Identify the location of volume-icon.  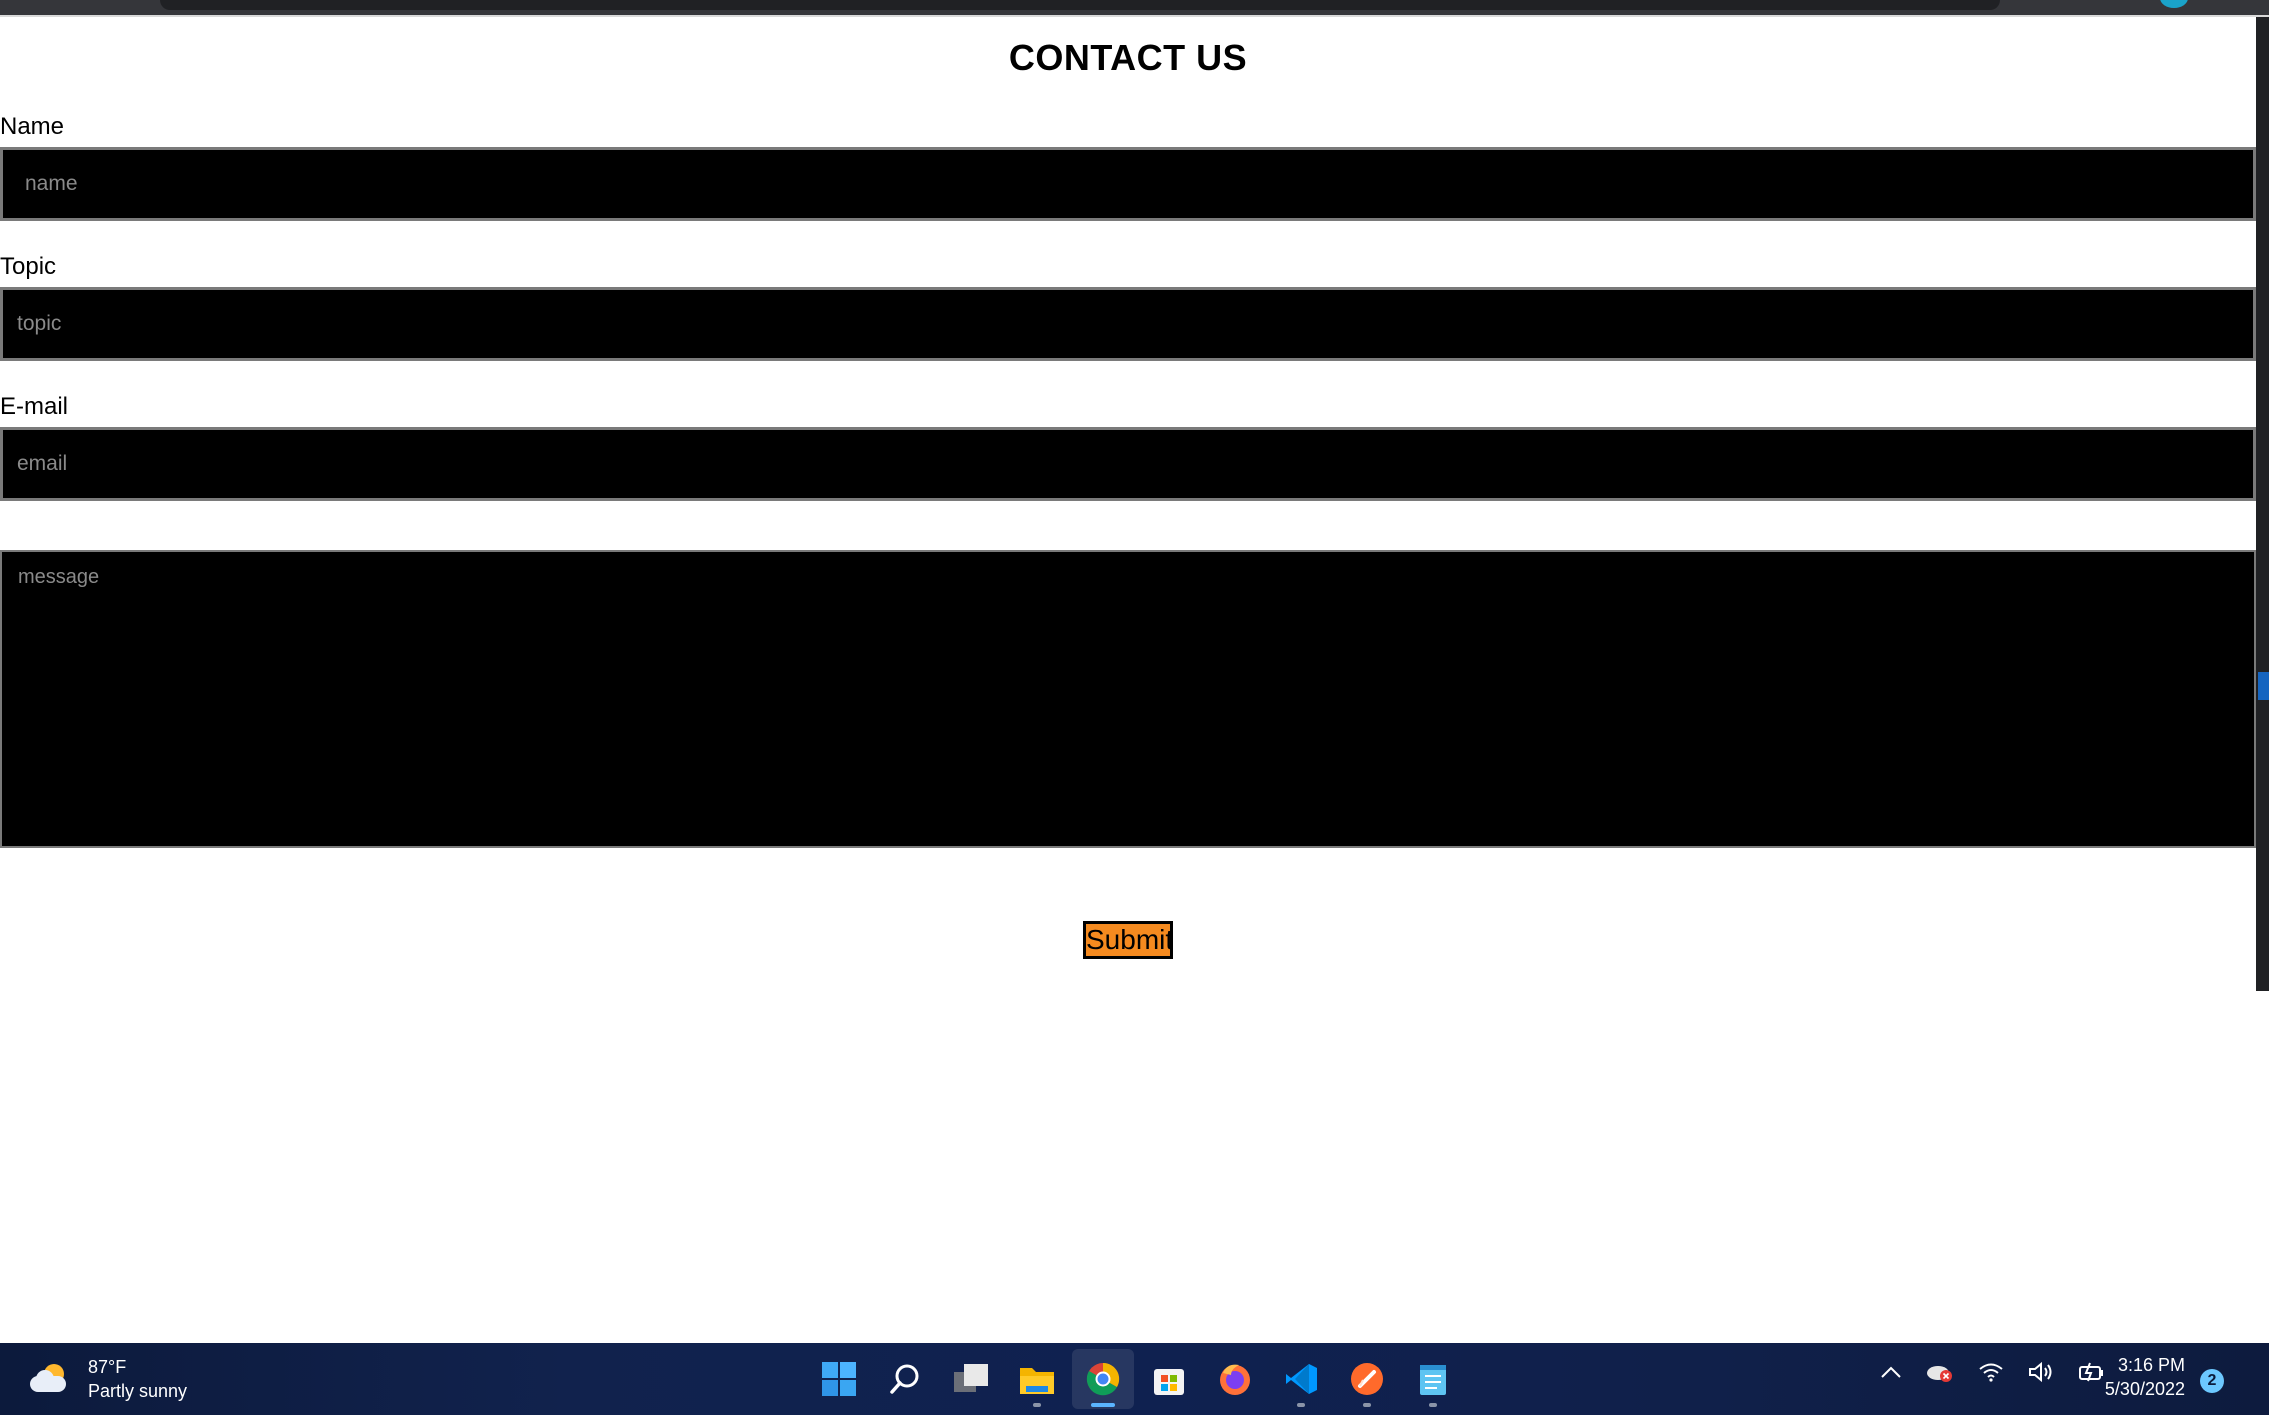
(2041, 1372).